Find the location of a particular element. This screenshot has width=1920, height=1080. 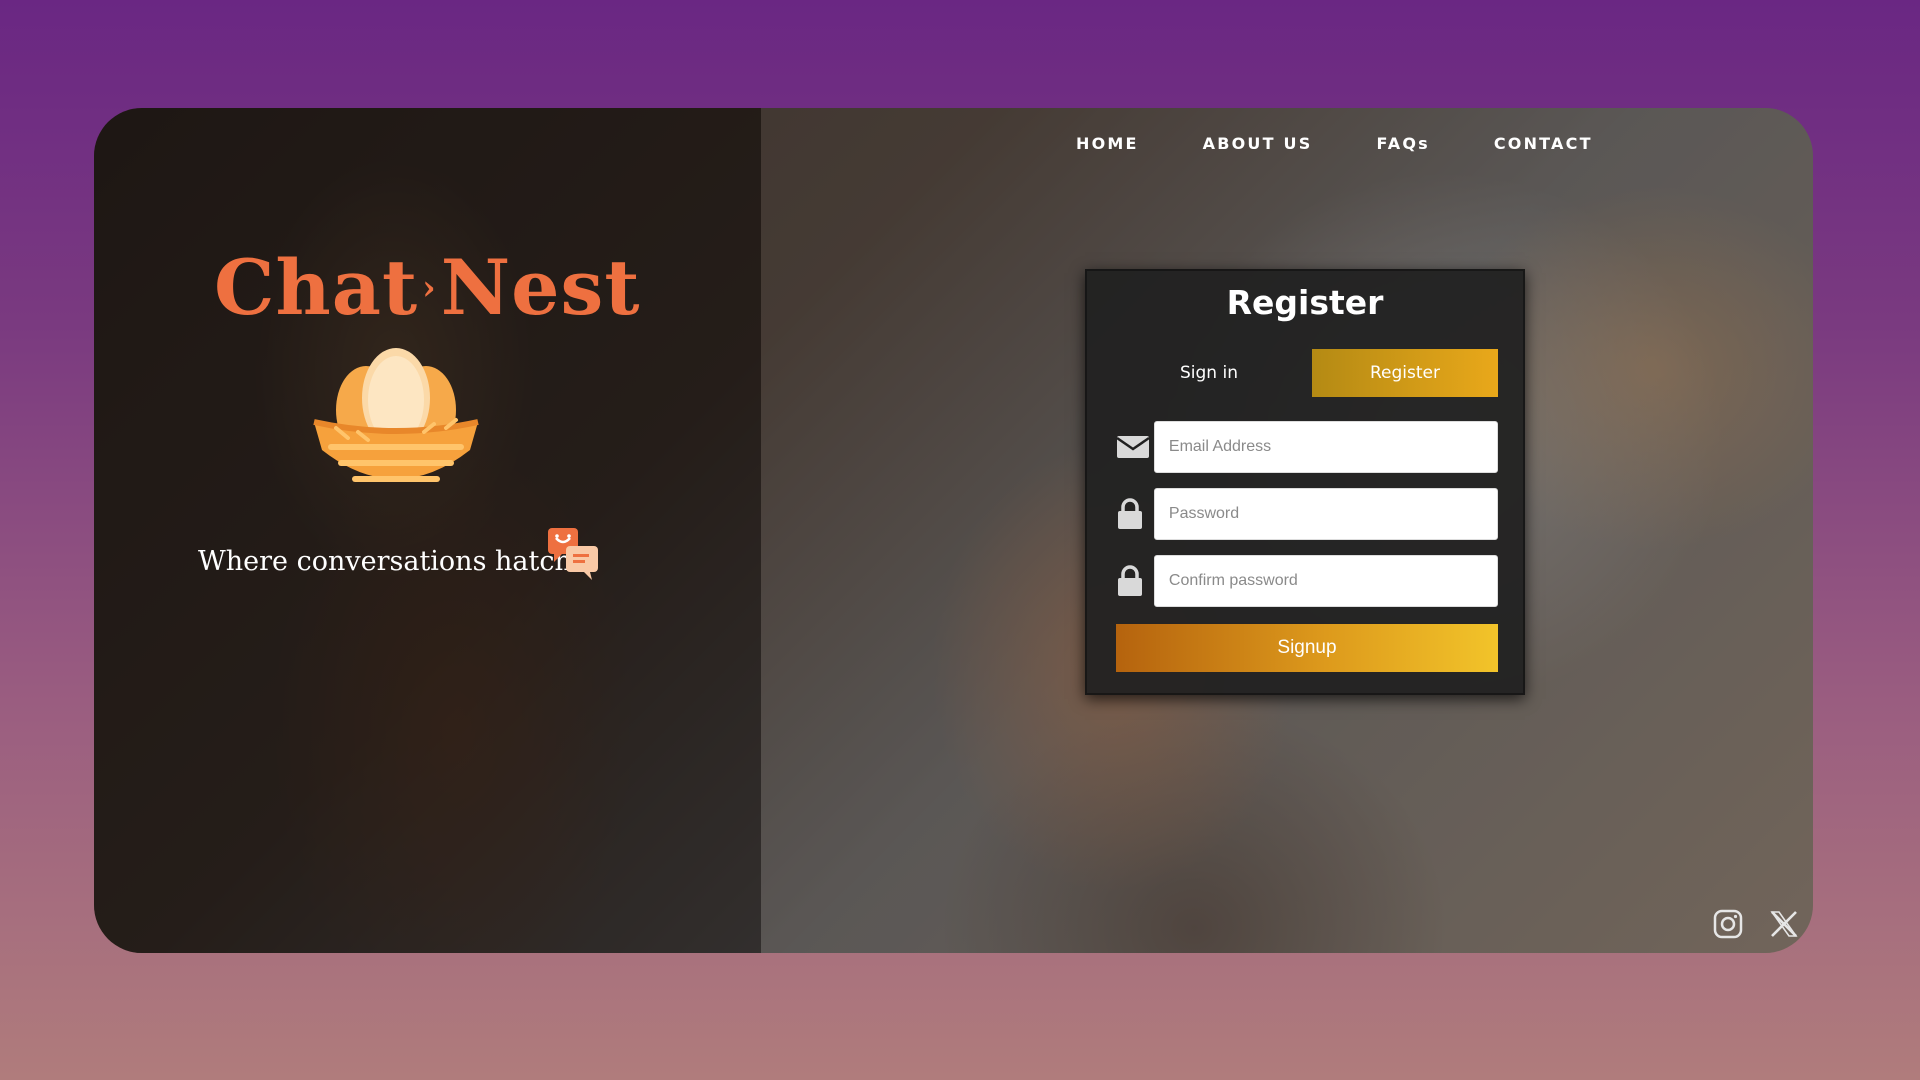

nav-about-us: ABOUT US is located at coordinates (1258, 143).